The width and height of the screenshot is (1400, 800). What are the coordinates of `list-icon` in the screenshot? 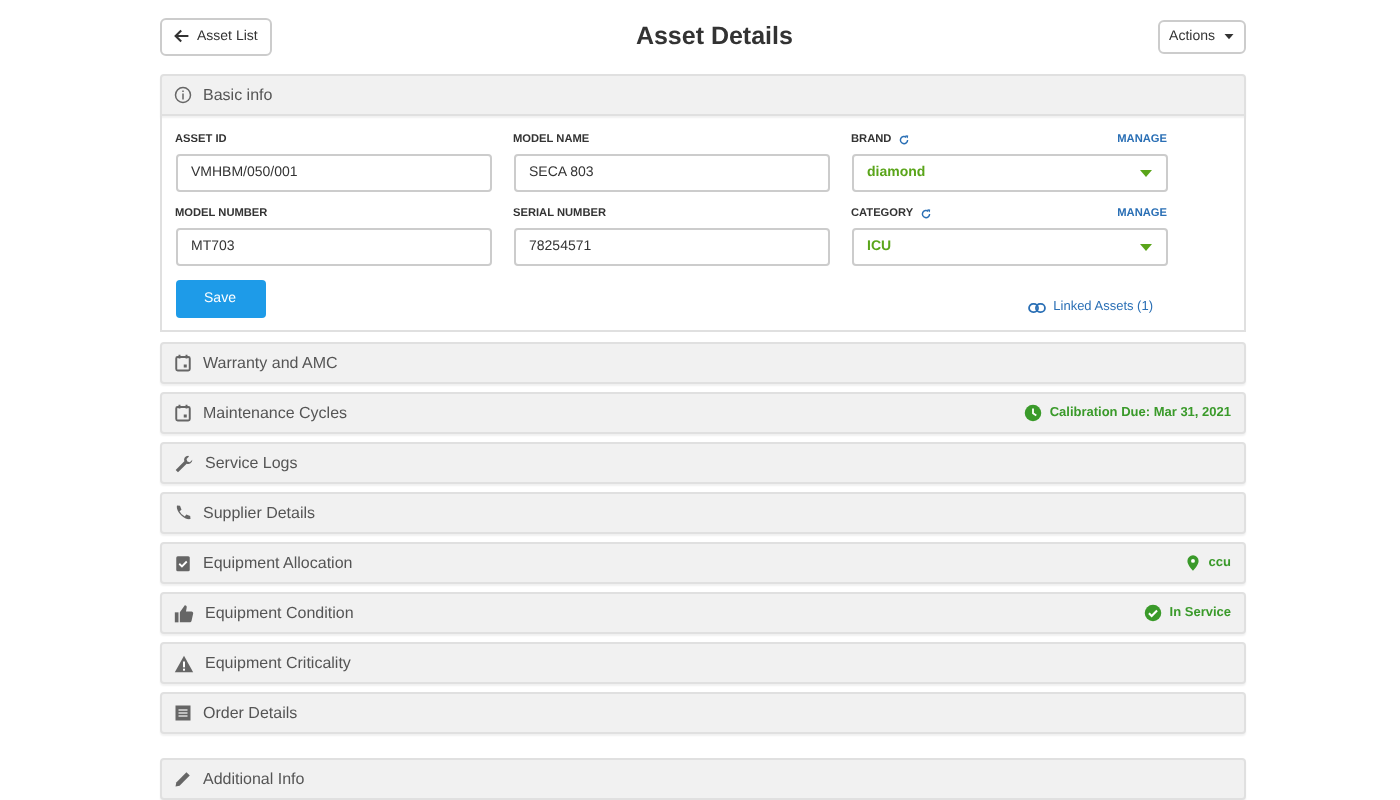 It's located at (182, 713).